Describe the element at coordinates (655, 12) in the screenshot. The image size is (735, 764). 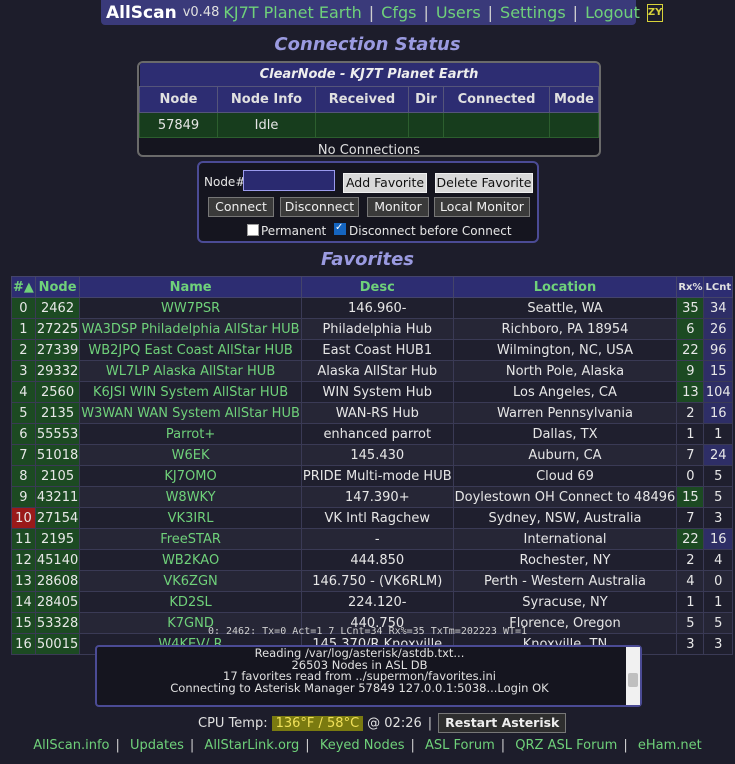
I see `voice-icon: ZY` at that location.